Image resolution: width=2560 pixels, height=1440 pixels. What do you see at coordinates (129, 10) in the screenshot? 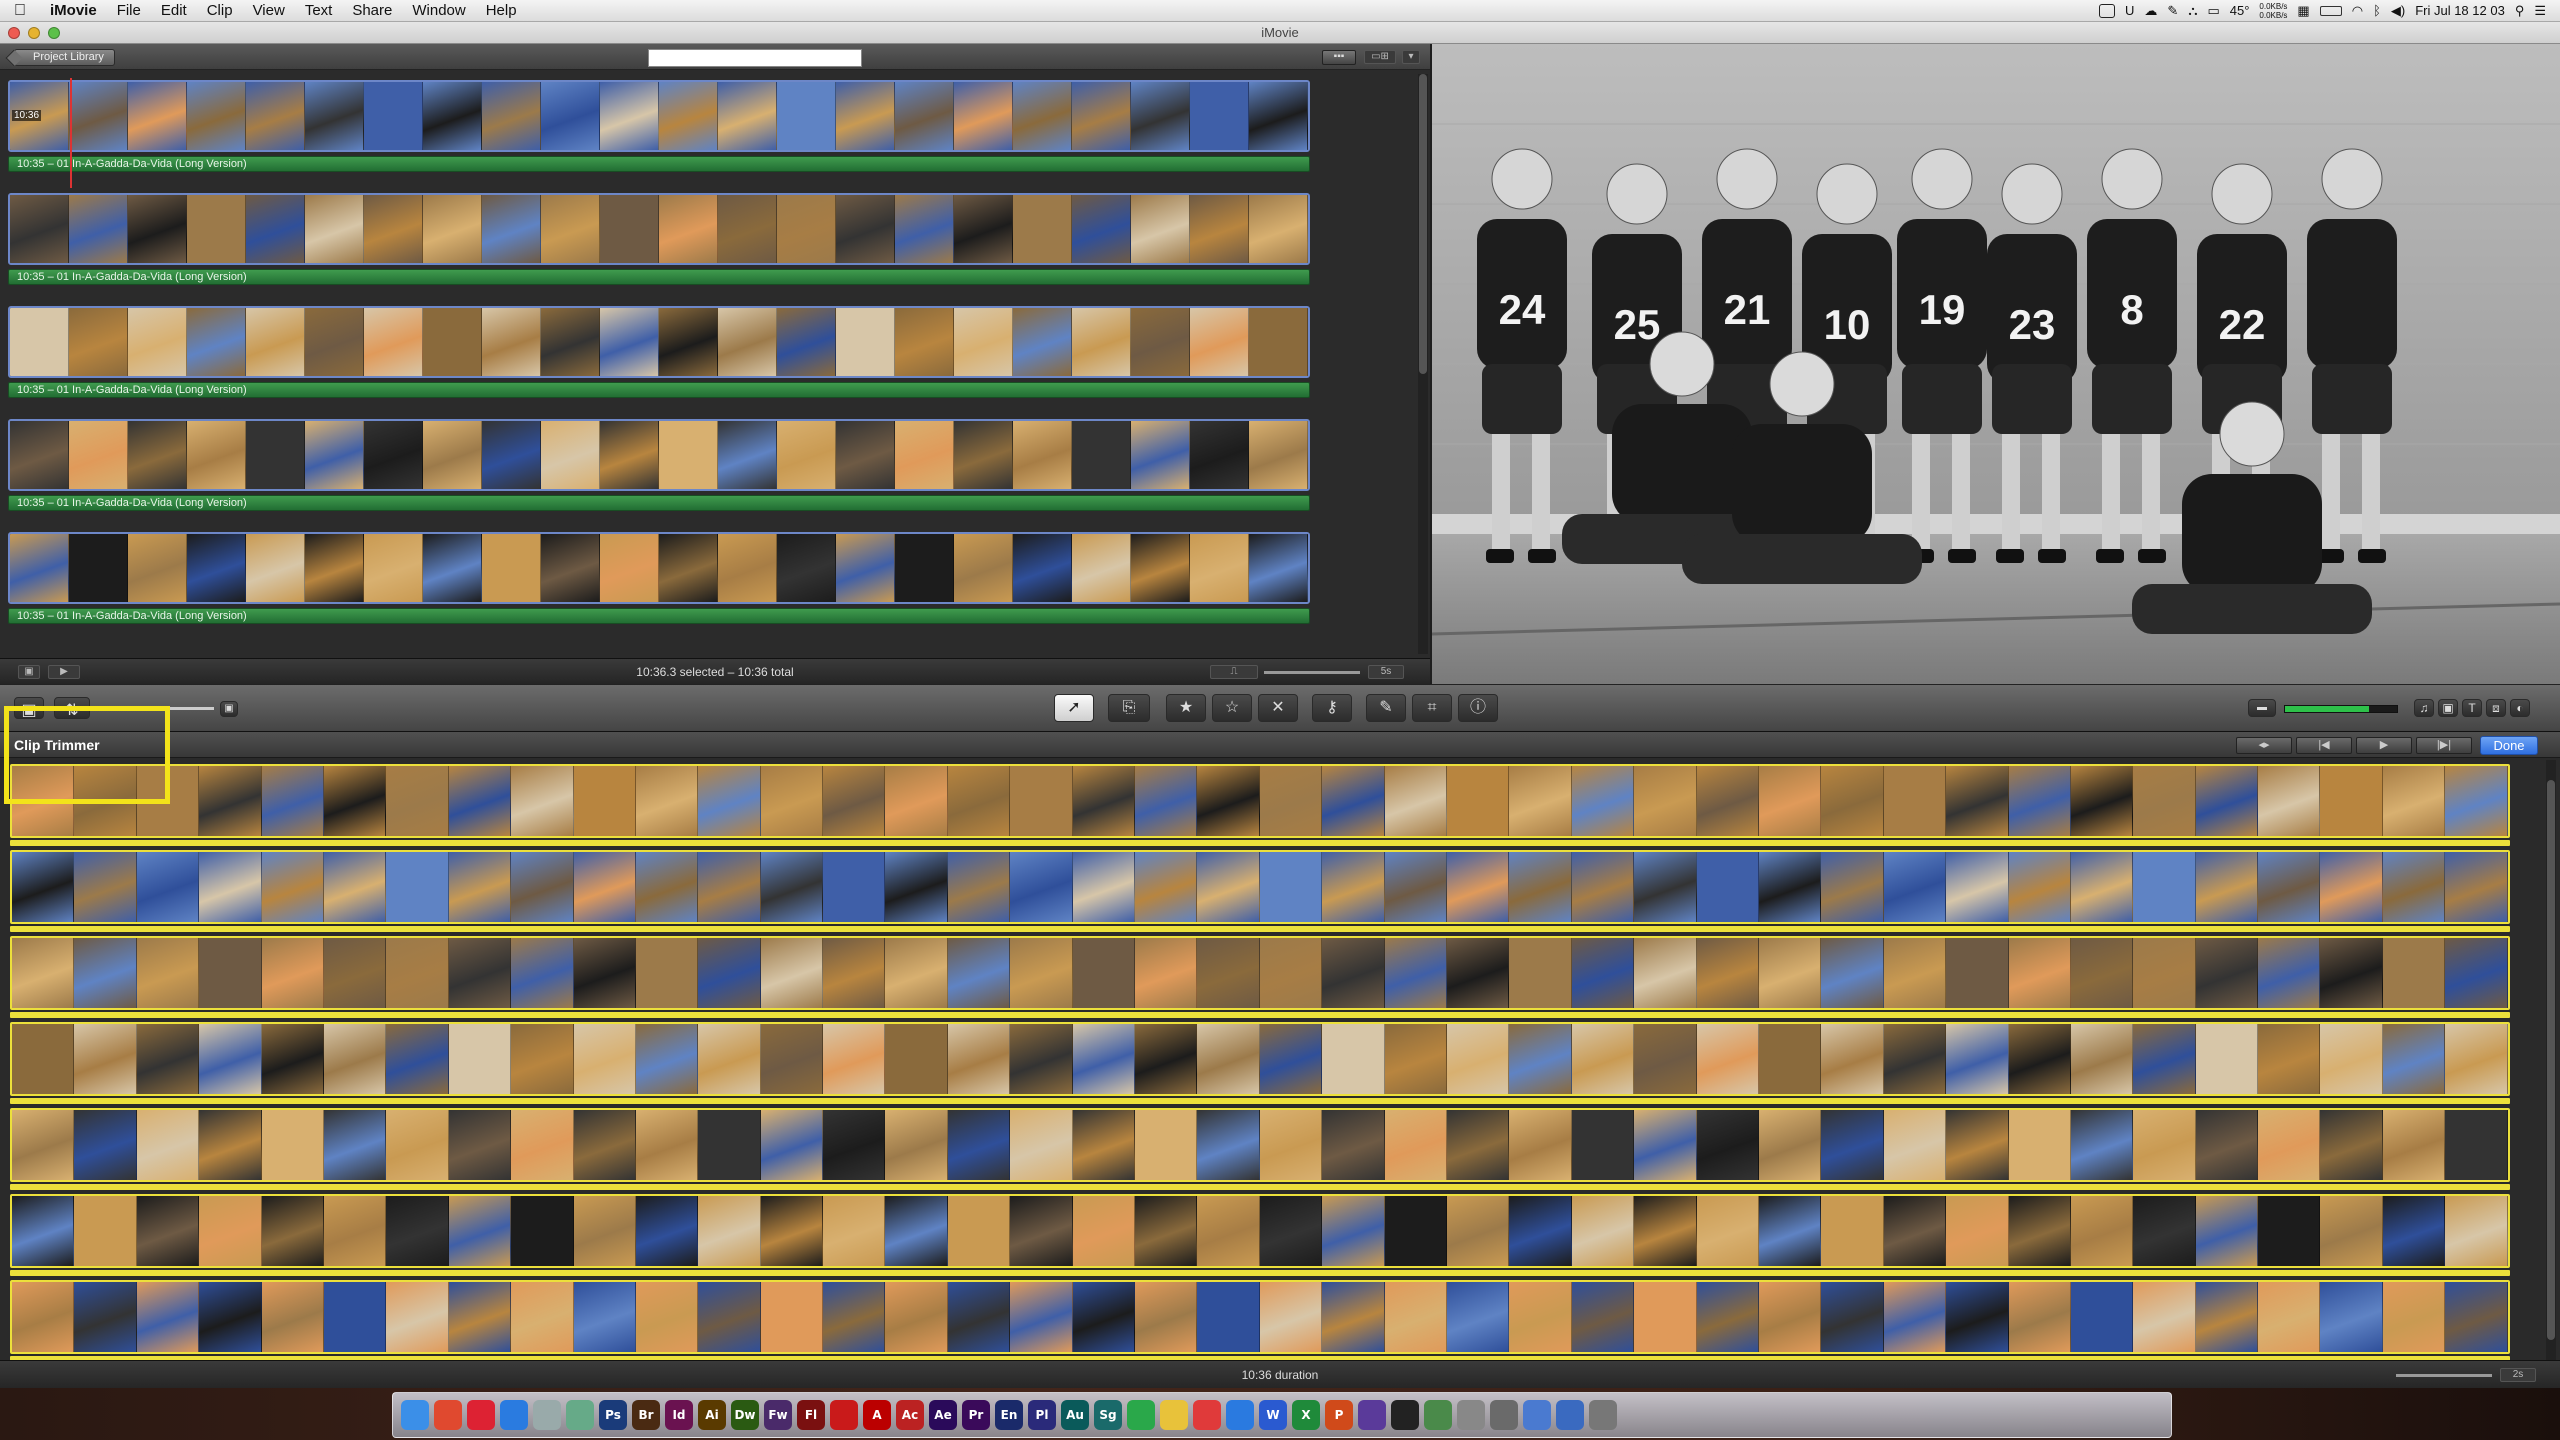
I see `menu-file: File` at bounding box center [129, 10].